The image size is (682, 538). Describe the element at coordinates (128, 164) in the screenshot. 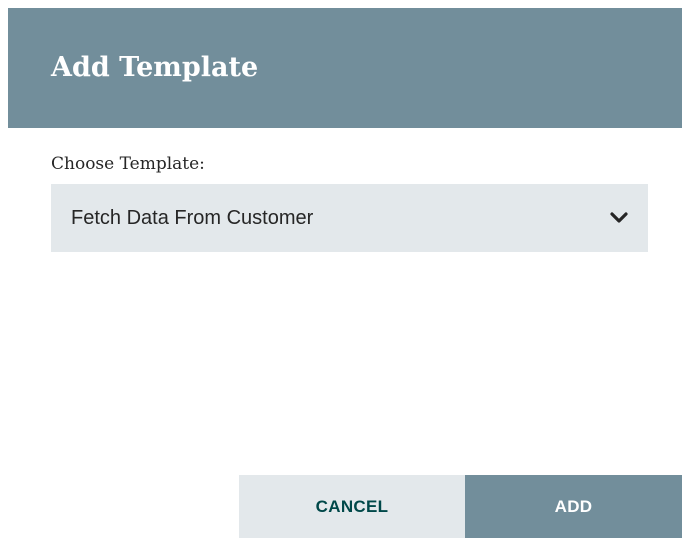

I see `choose-template-label: Choose Template:` at that location.